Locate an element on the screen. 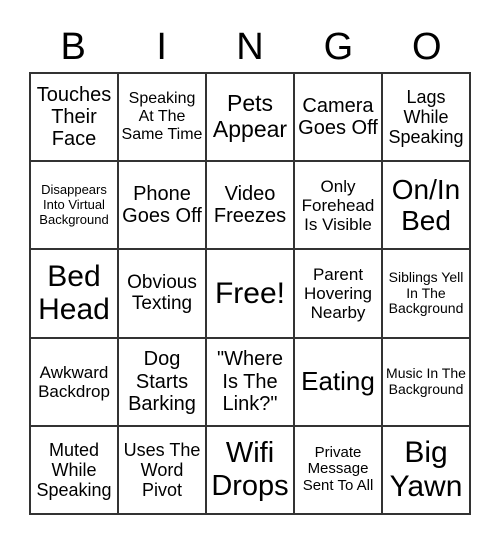 Image resolution: width=500 pixels, height=544 pixels. bingo-cell: Siblings Yell In The Background is located at coordinates (426, 293).